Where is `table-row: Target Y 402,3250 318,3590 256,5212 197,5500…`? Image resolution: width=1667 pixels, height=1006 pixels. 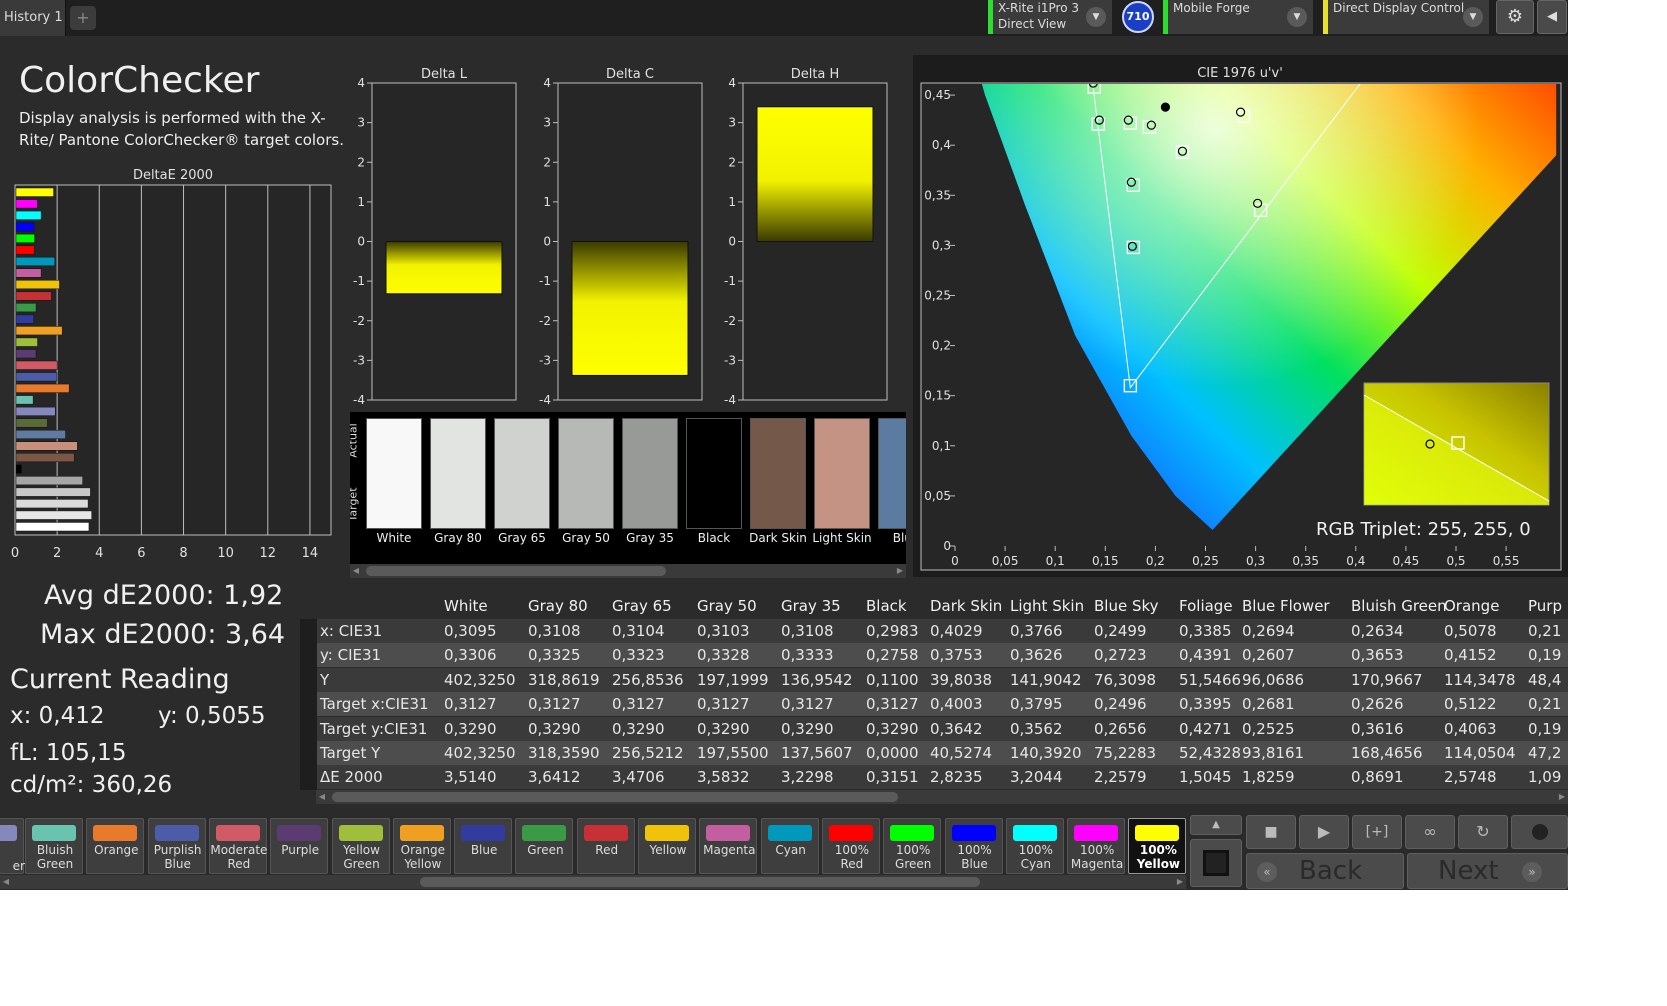
table-row: Target Y 402,3250 318,3590 256,5212 197,5500… is located at coordinates (942, 753).